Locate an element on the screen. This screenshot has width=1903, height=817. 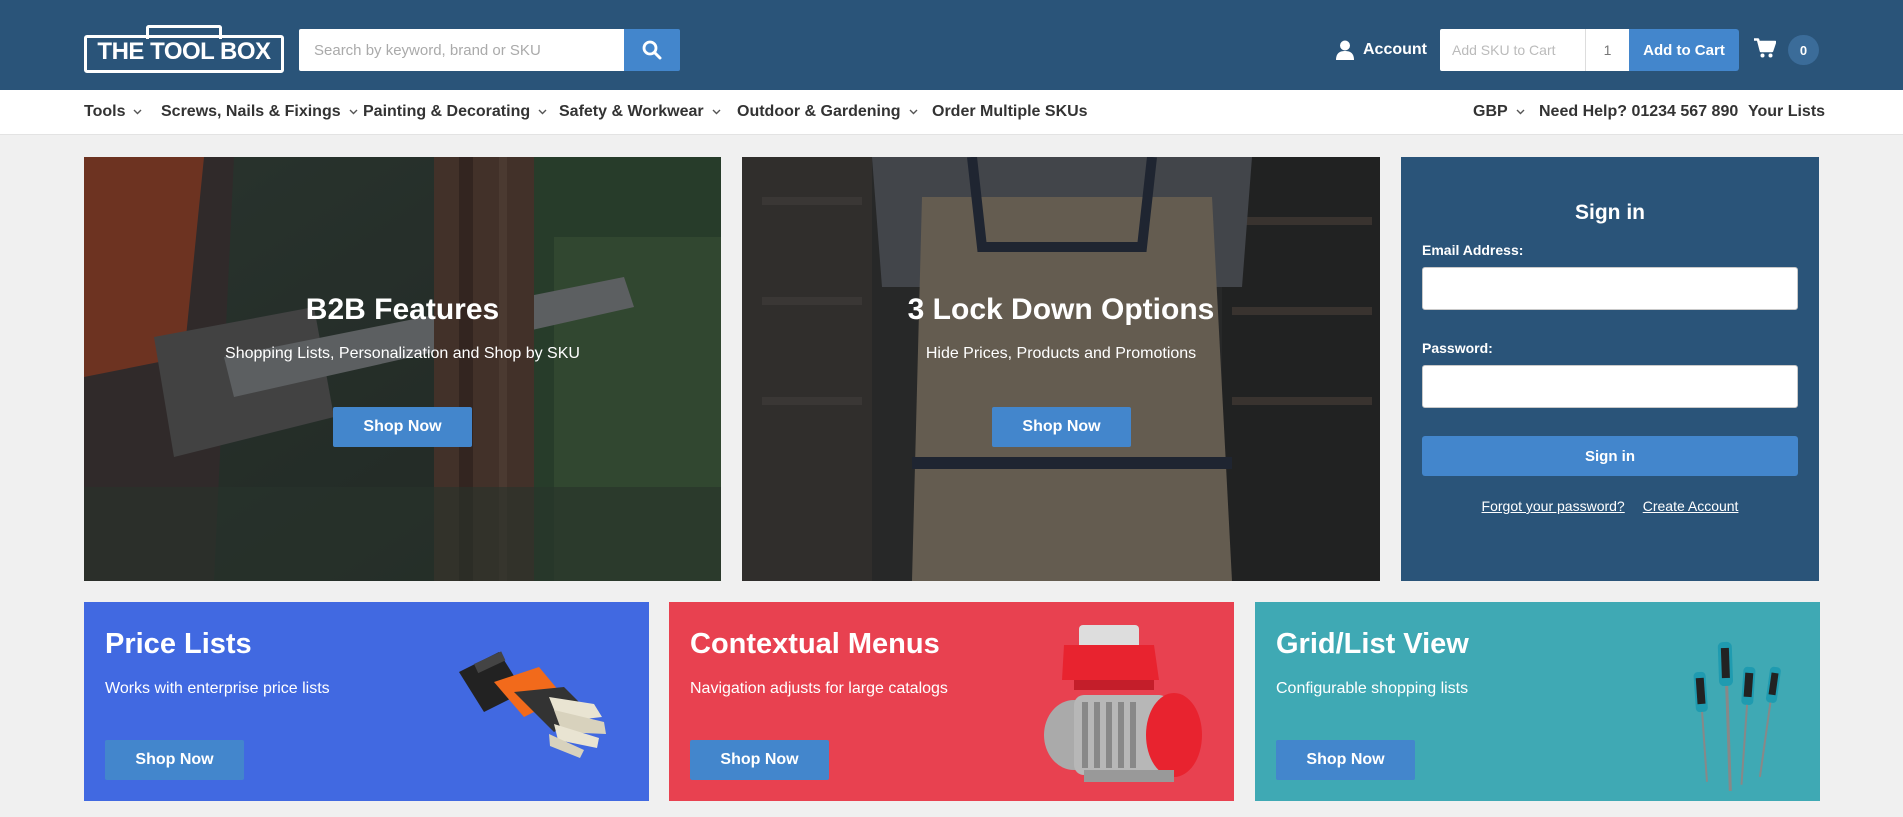
tile-subtitle: Configurable shopping lists is located at coordinates (1372, 688).